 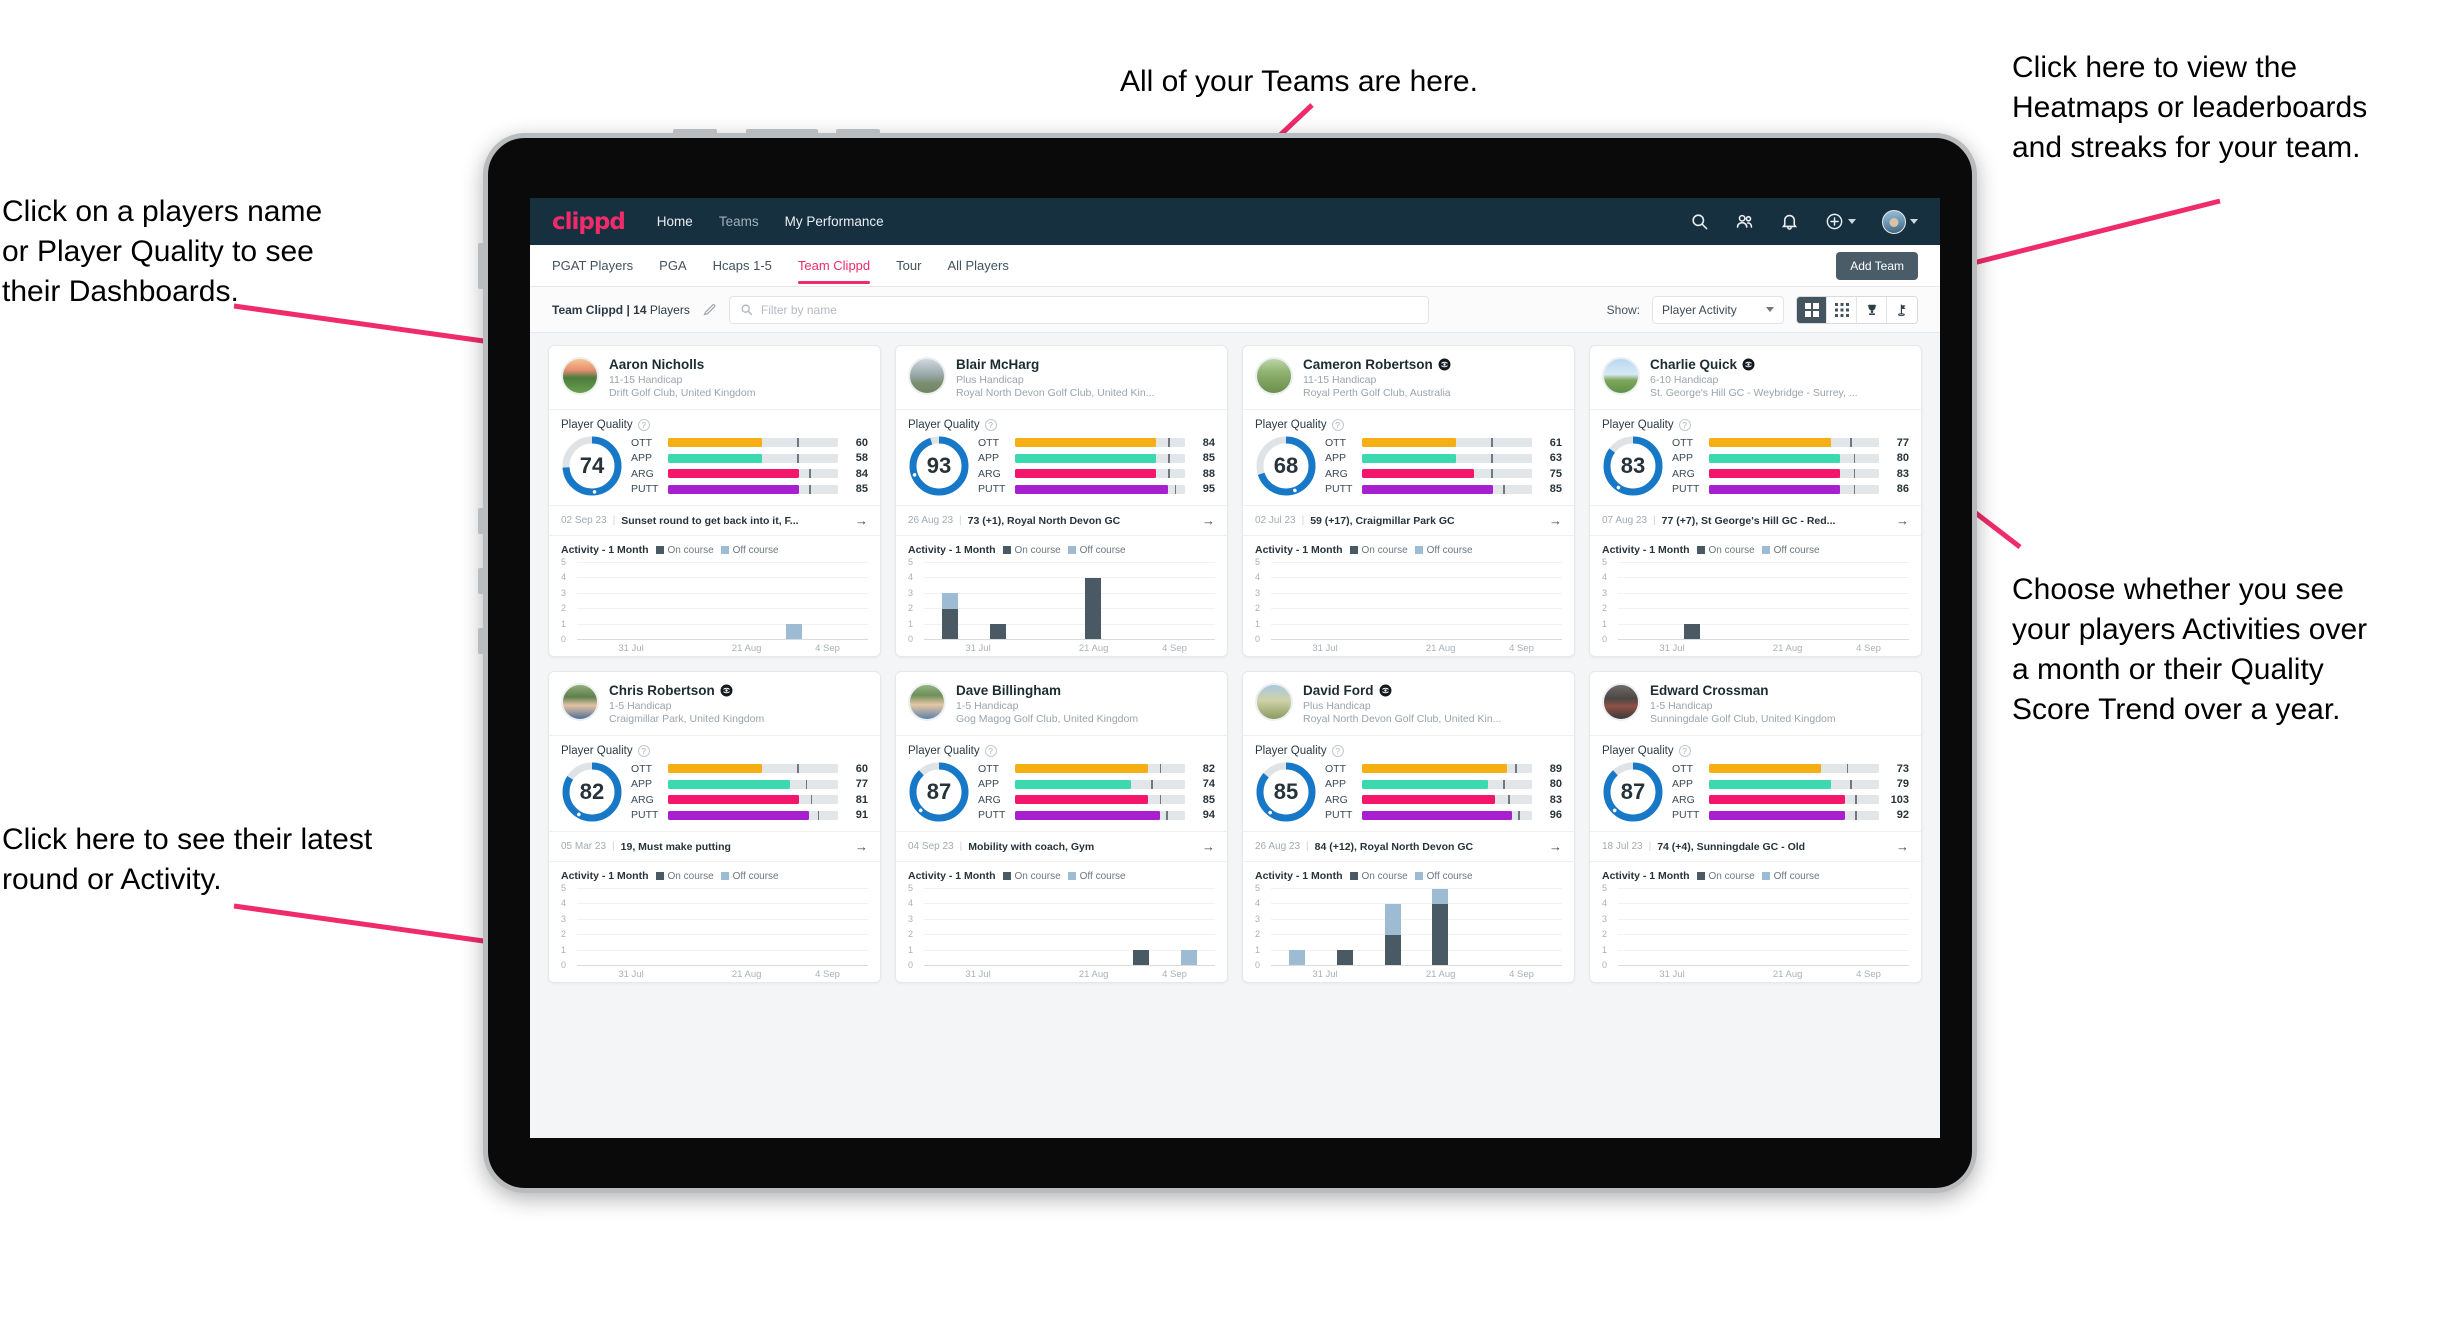 I want to click on latest-round-row: 02 Jul 23 | 59 (+17), Craigmillar Park GC →, so click(x=1408, y=520).